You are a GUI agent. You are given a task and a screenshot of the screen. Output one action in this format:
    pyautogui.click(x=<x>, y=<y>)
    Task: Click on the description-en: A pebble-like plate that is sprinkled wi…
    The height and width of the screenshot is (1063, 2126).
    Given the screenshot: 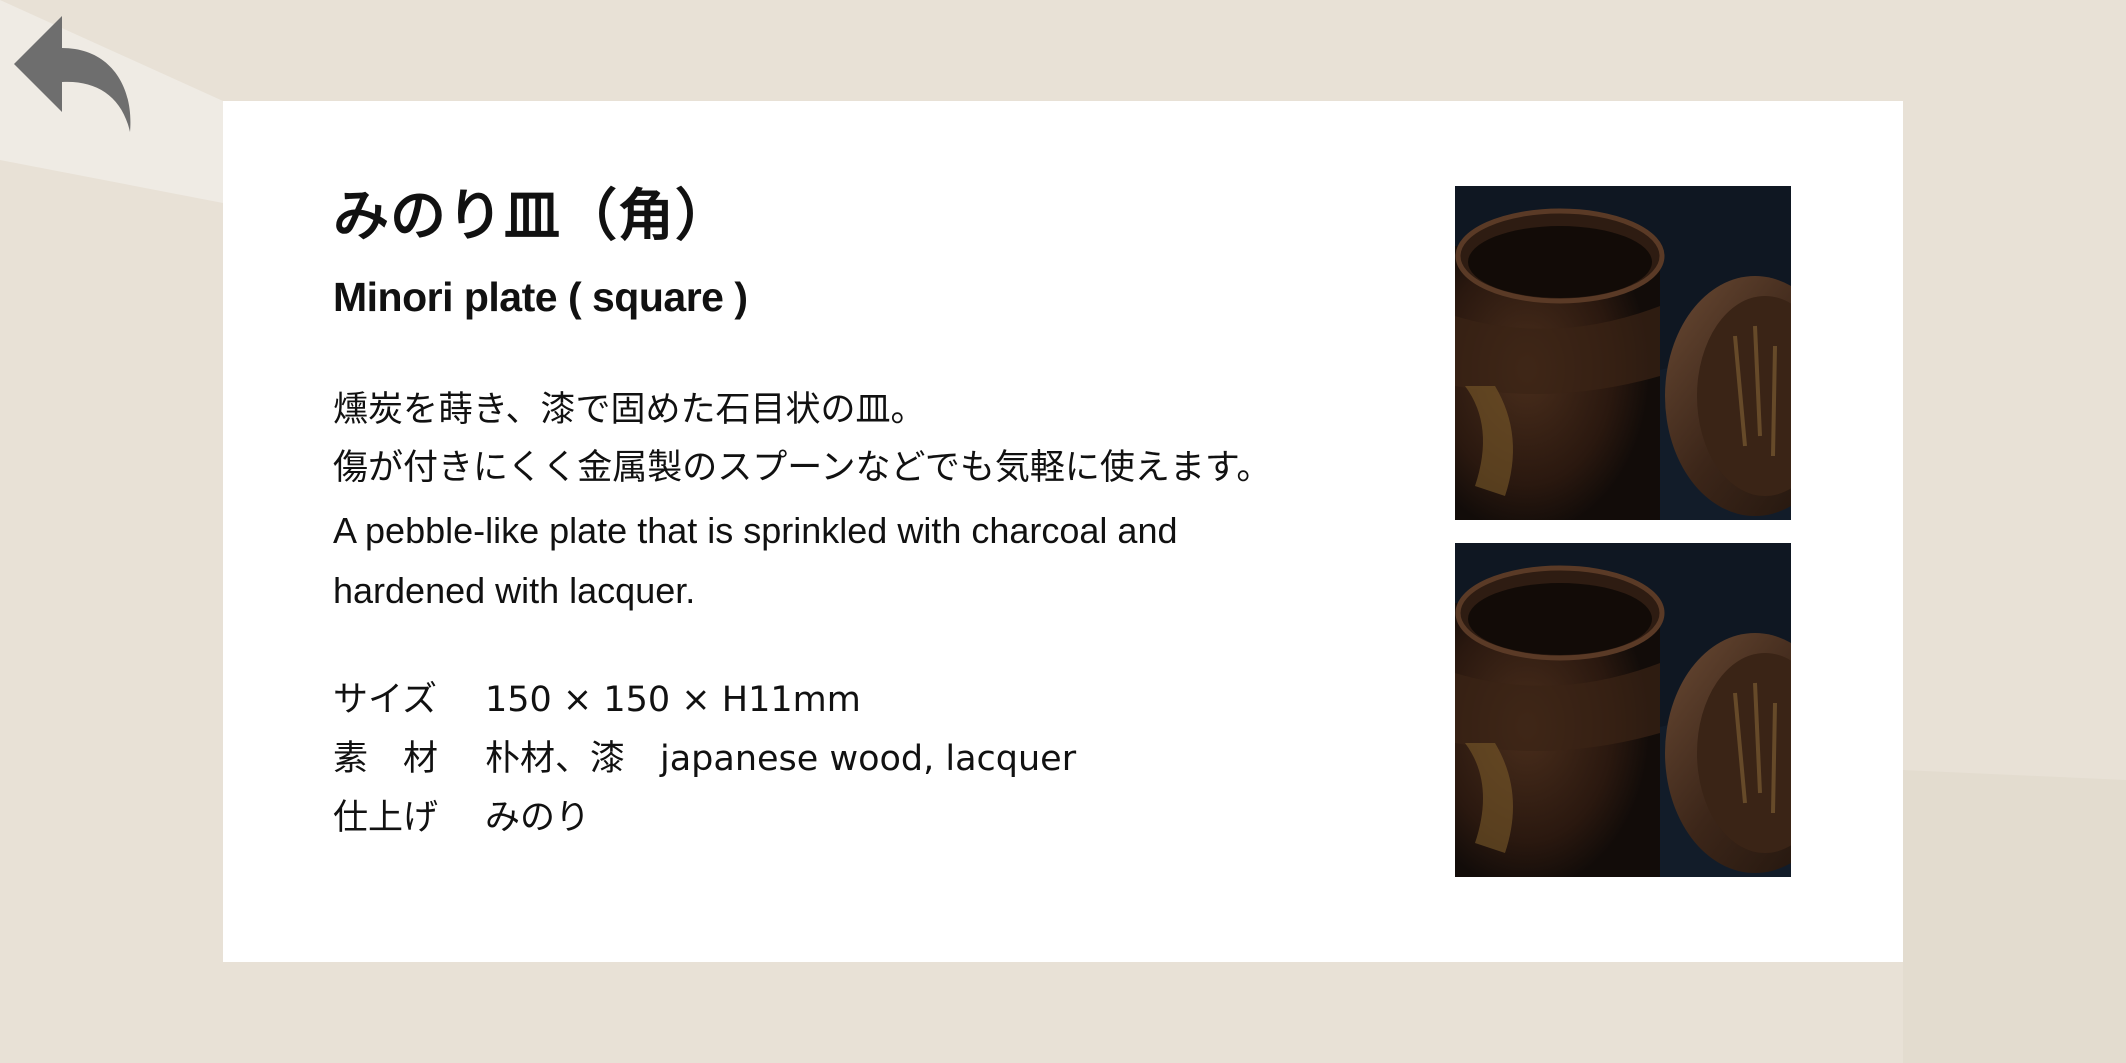 What is the action you would take?
    pyautogui.click(x=755, y=560)
    